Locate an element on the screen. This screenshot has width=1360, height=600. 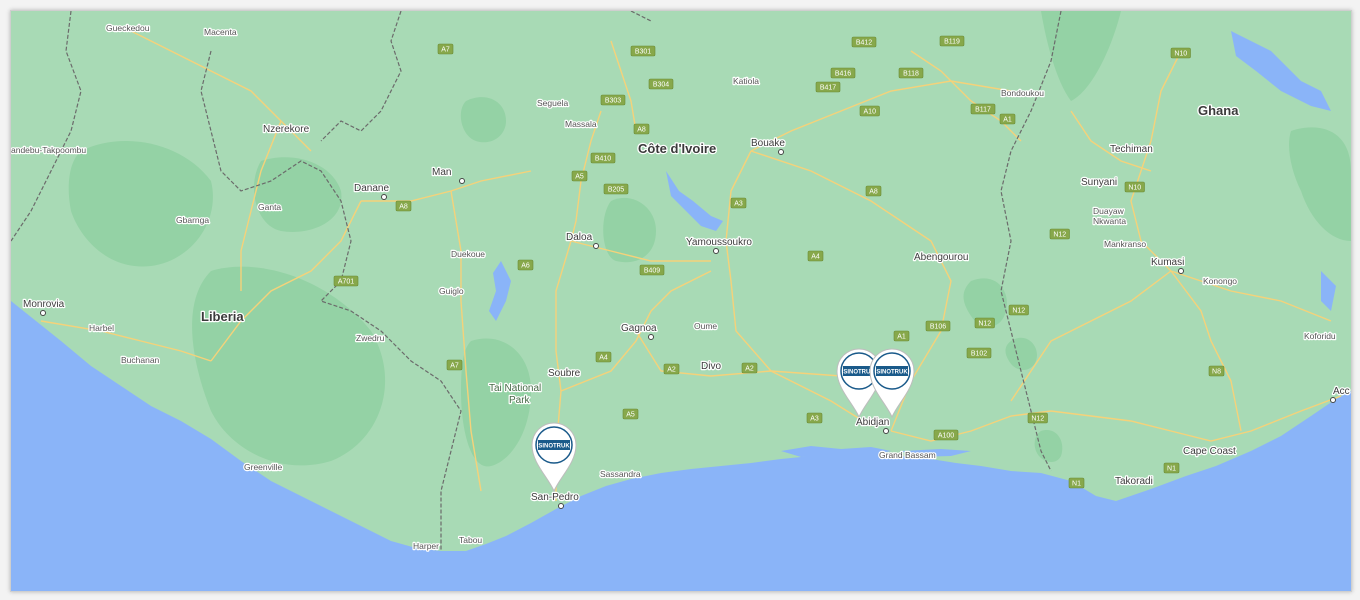
city-label-yamoussoukro: Yamoussoukro is located at coordinates (719, 242).